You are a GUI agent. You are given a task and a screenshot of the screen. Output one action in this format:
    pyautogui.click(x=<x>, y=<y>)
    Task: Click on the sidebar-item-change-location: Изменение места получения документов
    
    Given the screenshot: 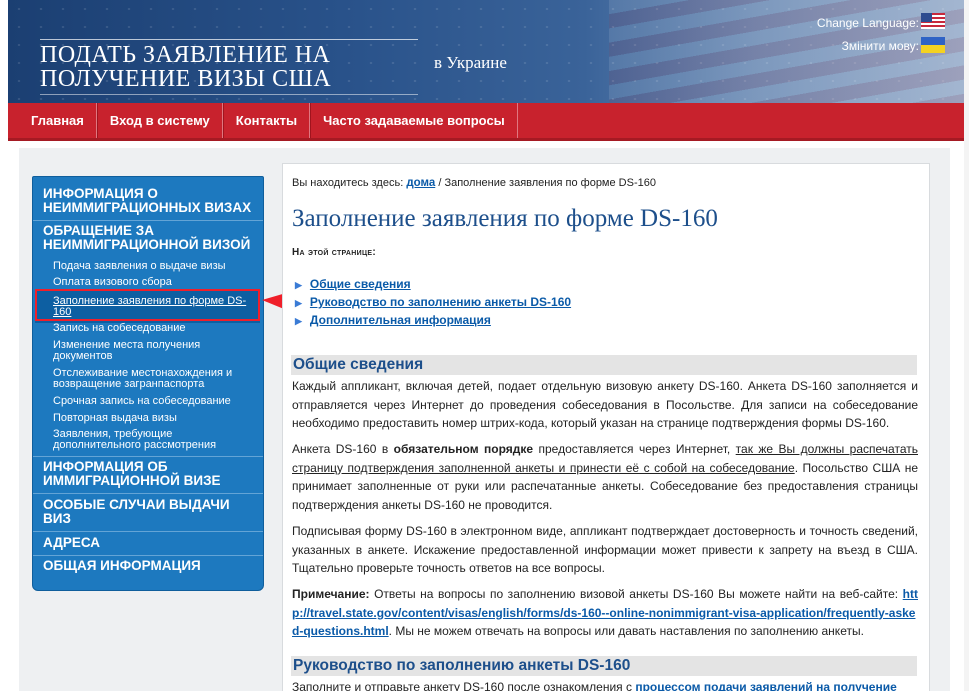 What is the action you would take?
    pyautogui.click(x=153, y=351)
    